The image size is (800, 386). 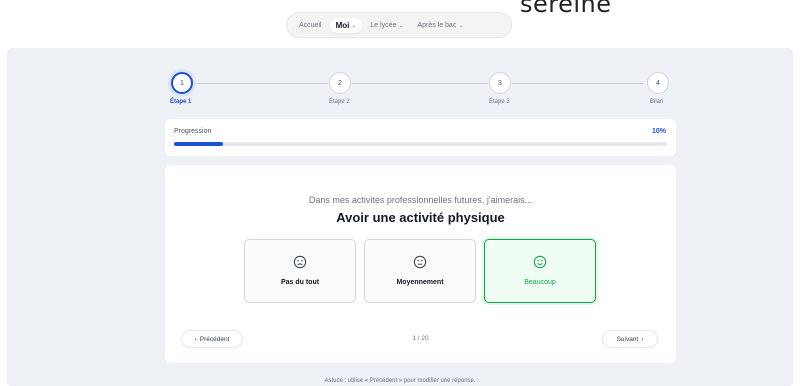 What do you see at coordinates (339, 102) in the screenshot?
I see `step-label-2: Étape 2` at bounding box center [339, 102].